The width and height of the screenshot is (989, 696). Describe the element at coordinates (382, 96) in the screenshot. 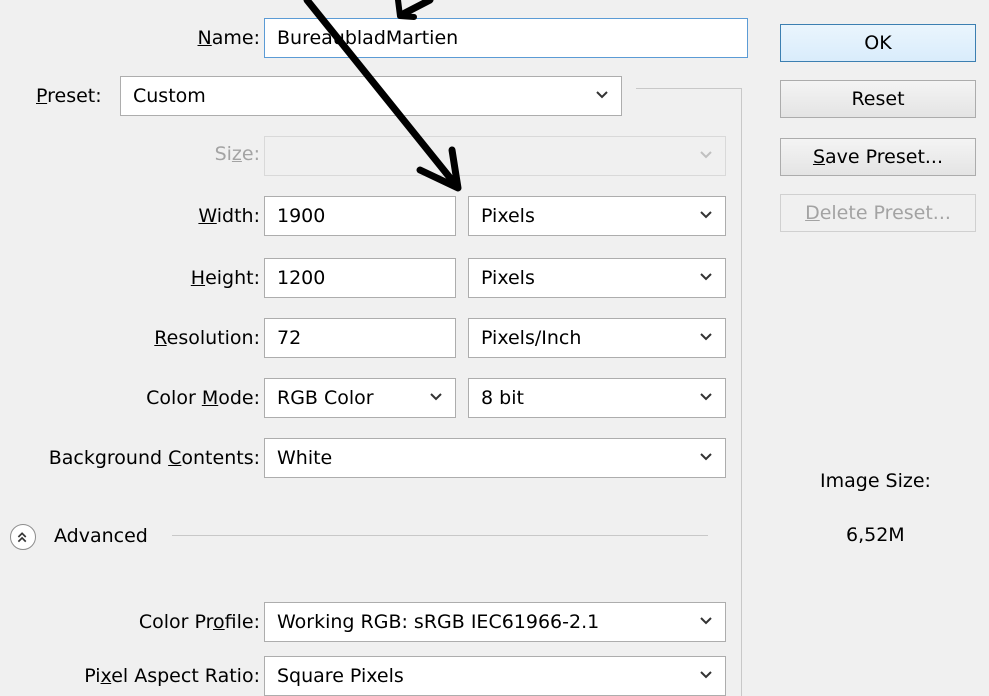

I see `arrow-annotation` at that location.